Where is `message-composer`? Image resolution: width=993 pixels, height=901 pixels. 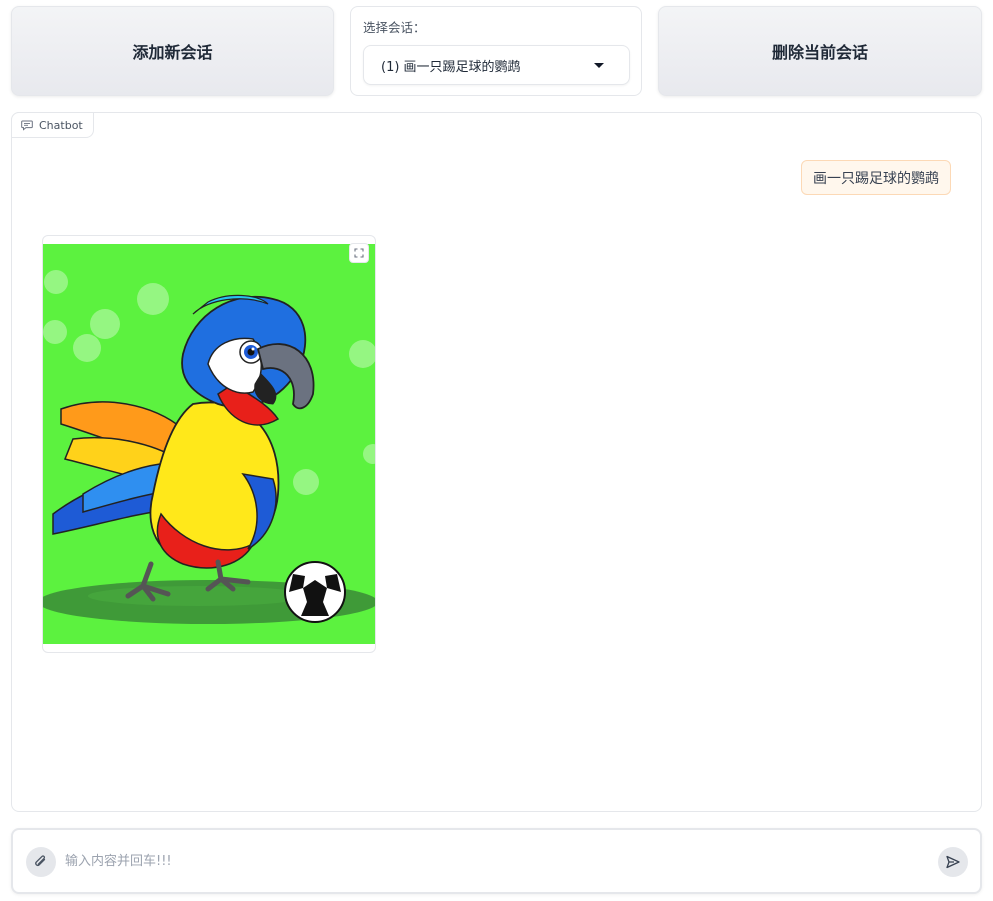
message-composer is located at coordinates (496, 861).